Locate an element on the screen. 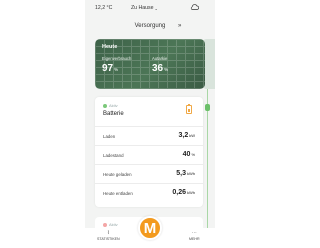 The image size is (320, 248). flow-indicator-dot is located at coordinates (207, 107).